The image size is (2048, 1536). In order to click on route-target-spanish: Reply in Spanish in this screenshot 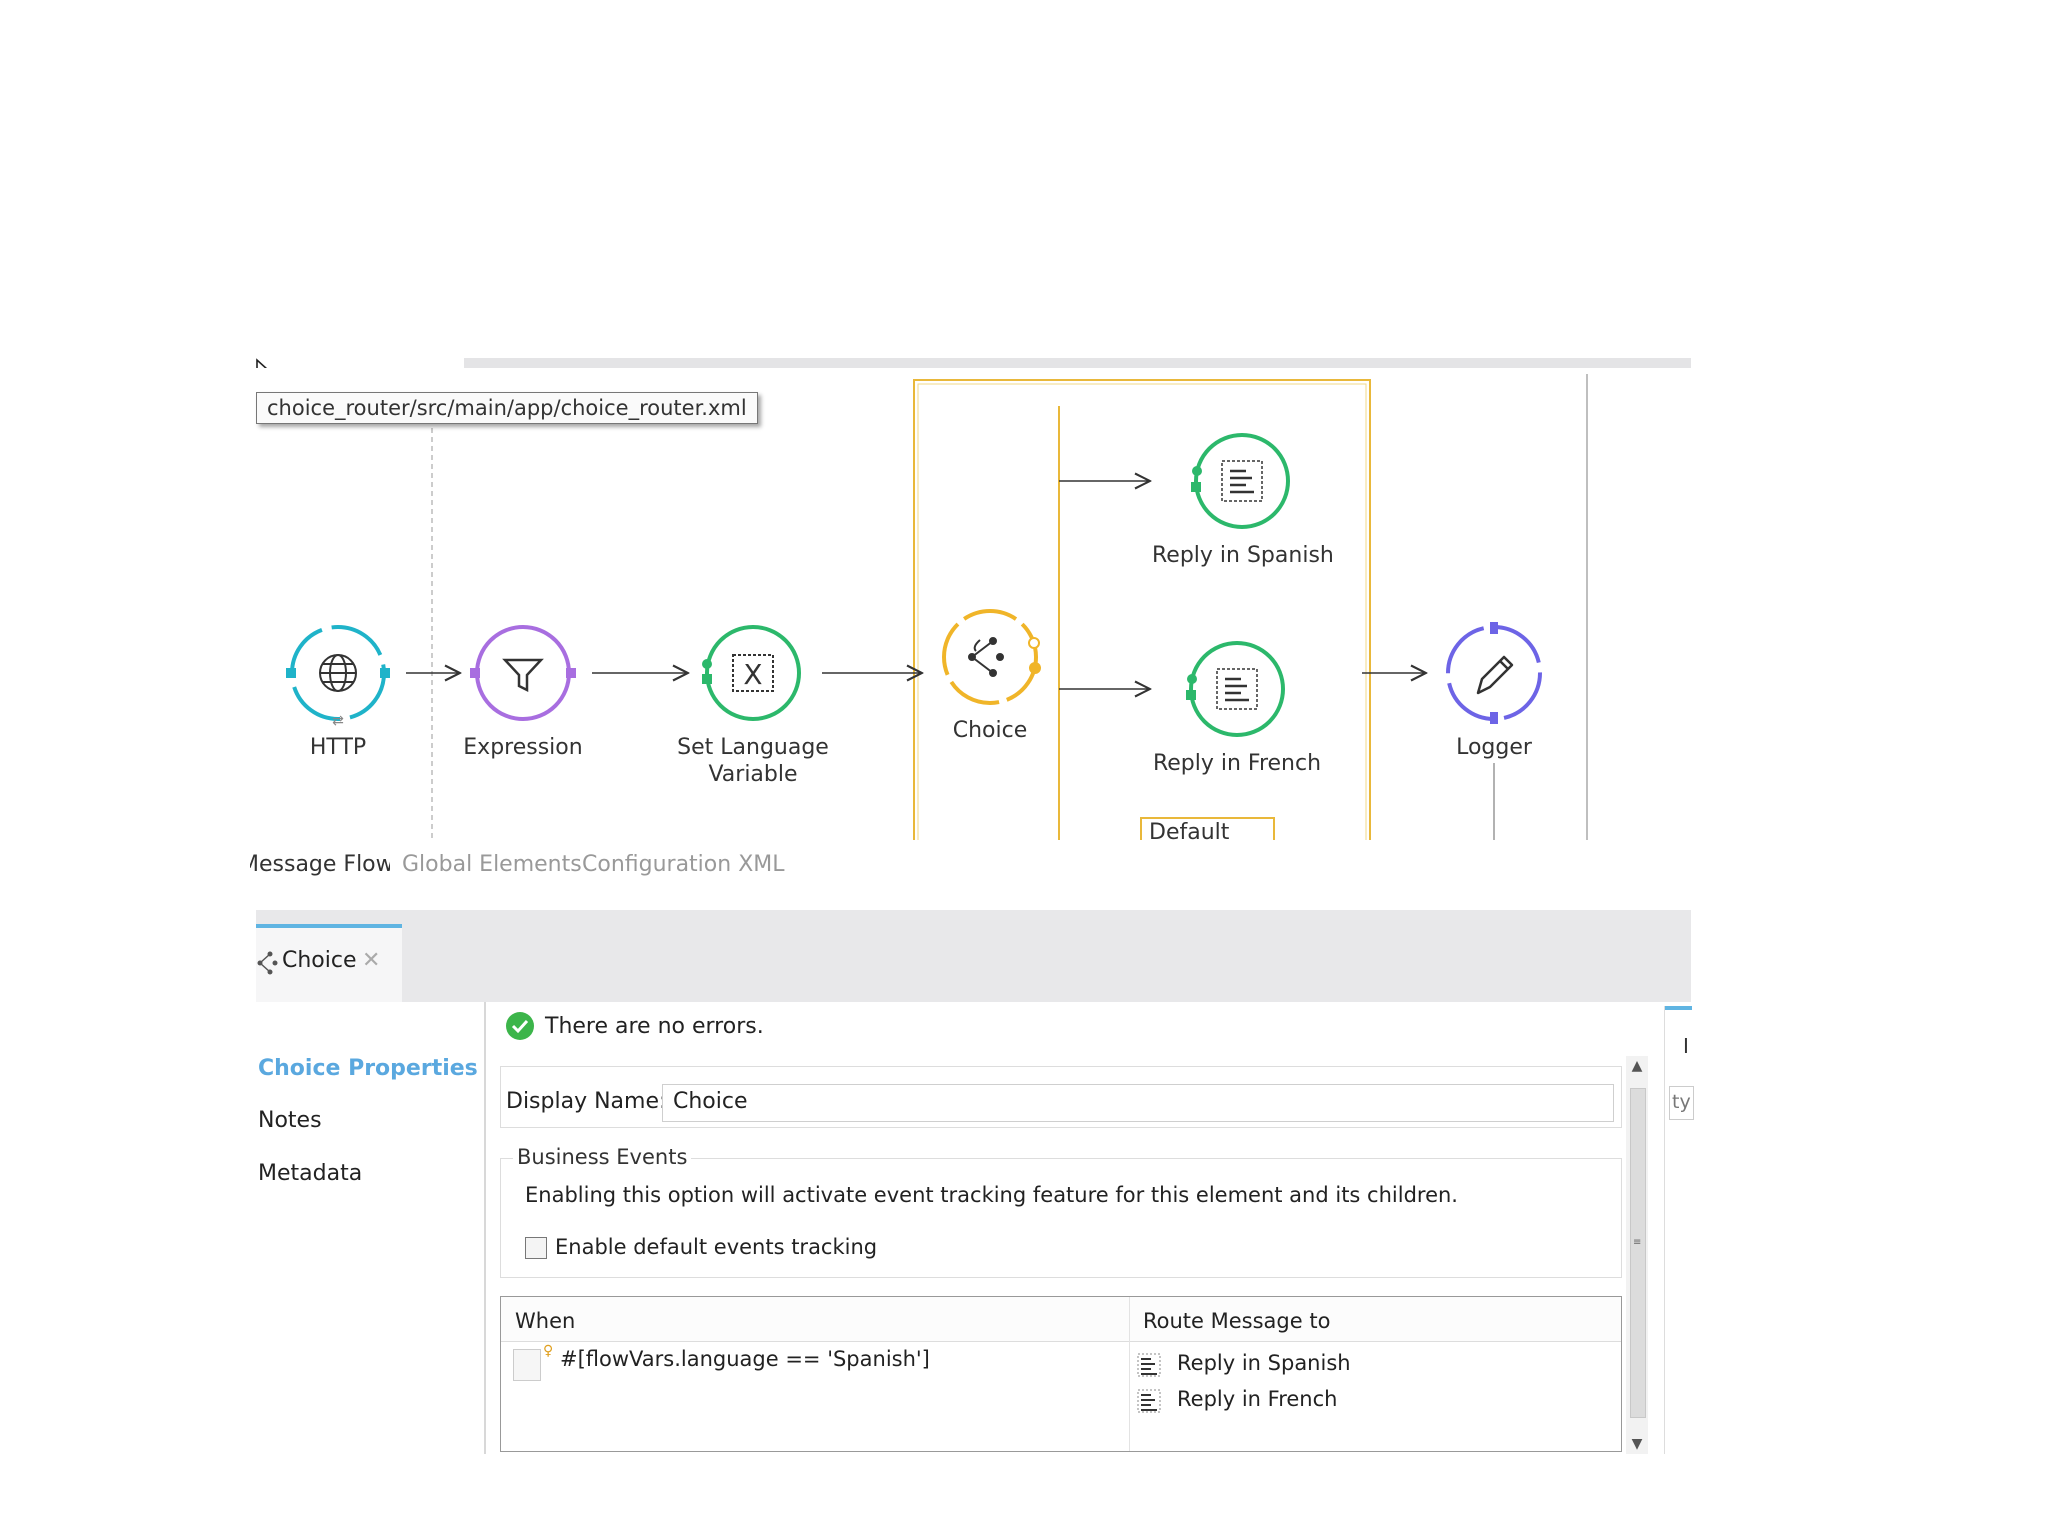, I will do `click(1264, 1363)`.